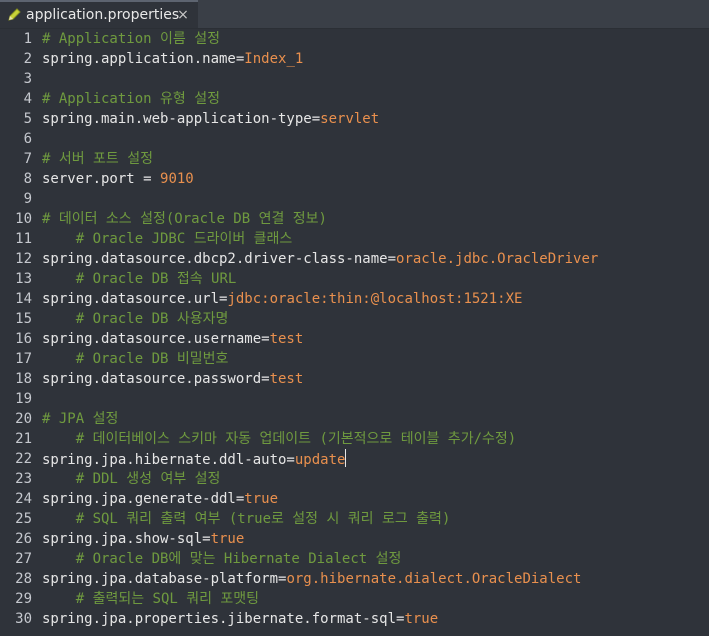 This screenshot has height=636, width=709. What do you see at coordinates (135, 319) in the screenshot?
I see `comment-text: # Oracle DB 사용자명` at bounding box center [135, 319].